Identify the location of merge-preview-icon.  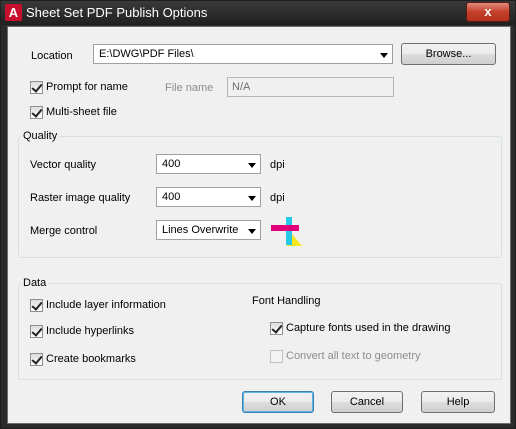
(286, 231).